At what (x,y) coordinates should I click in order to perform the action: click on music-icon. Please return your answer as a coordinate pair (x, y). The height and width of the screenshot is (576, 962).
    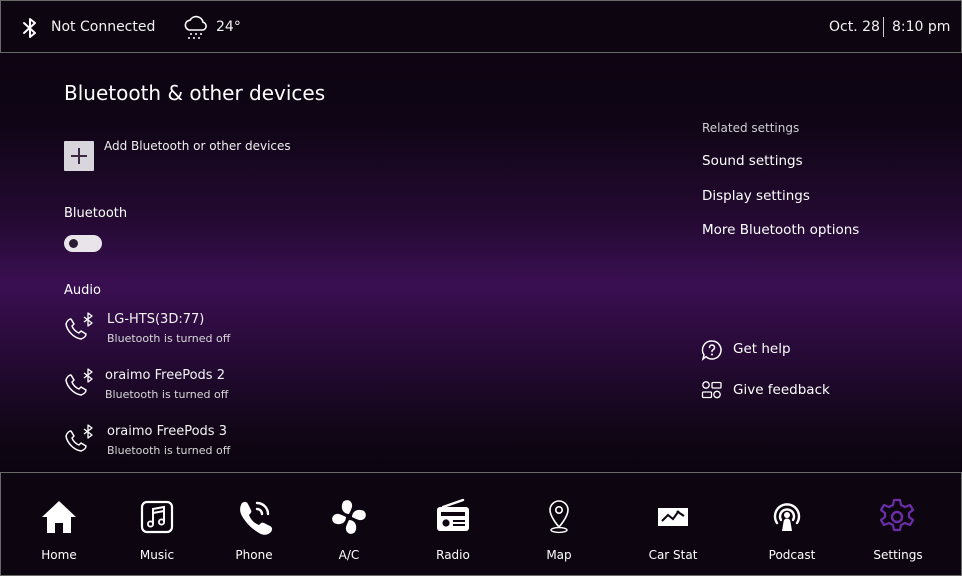
    Looking at the image, I should click on (157, 517).